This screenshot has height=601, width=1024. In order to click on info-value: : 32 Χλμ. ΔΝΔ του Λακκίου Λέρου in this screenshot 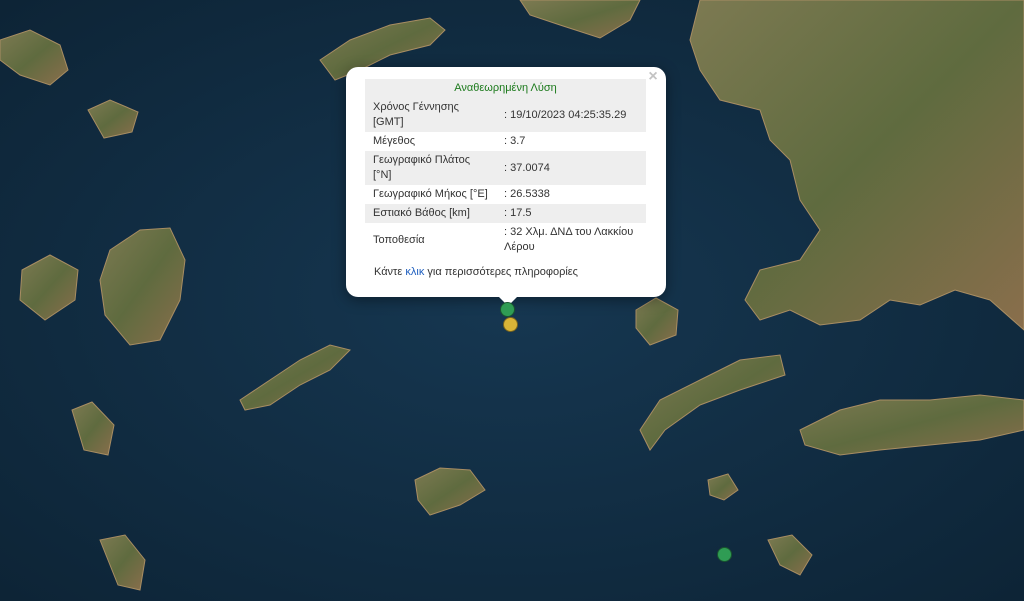, I will do `click(569, 239)`.